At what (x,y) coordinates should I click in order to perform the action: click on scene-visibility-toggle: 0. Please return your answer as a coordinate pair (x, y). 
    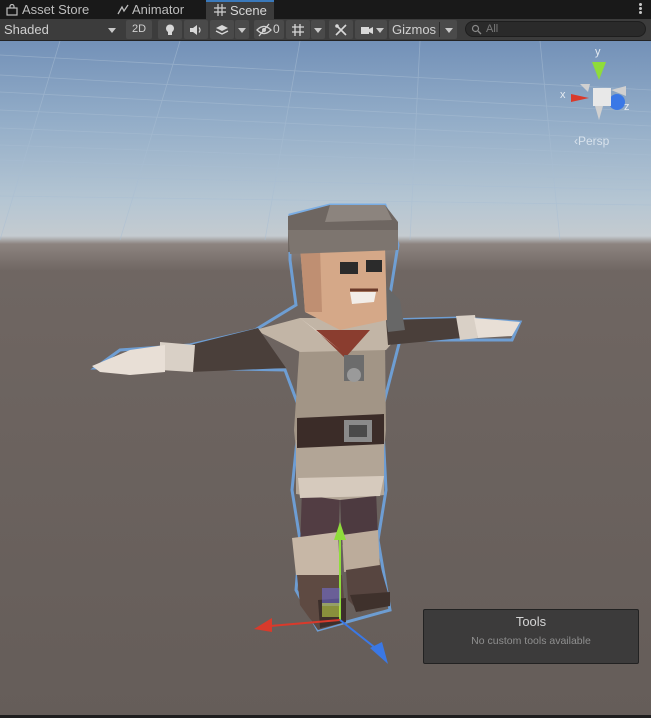
    Looking at the image, I should click on (269, 29).